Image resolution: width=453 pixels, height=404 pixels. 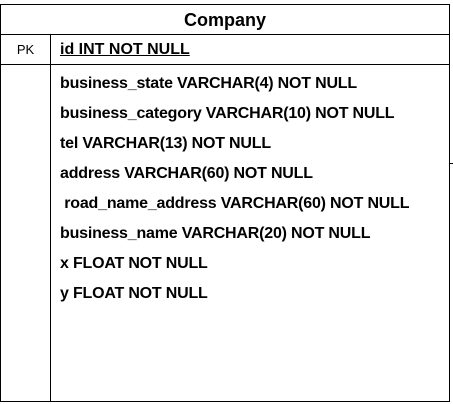 I want to click on field-y: y FLOAT NOT NULL, so click(x=134, y=294).